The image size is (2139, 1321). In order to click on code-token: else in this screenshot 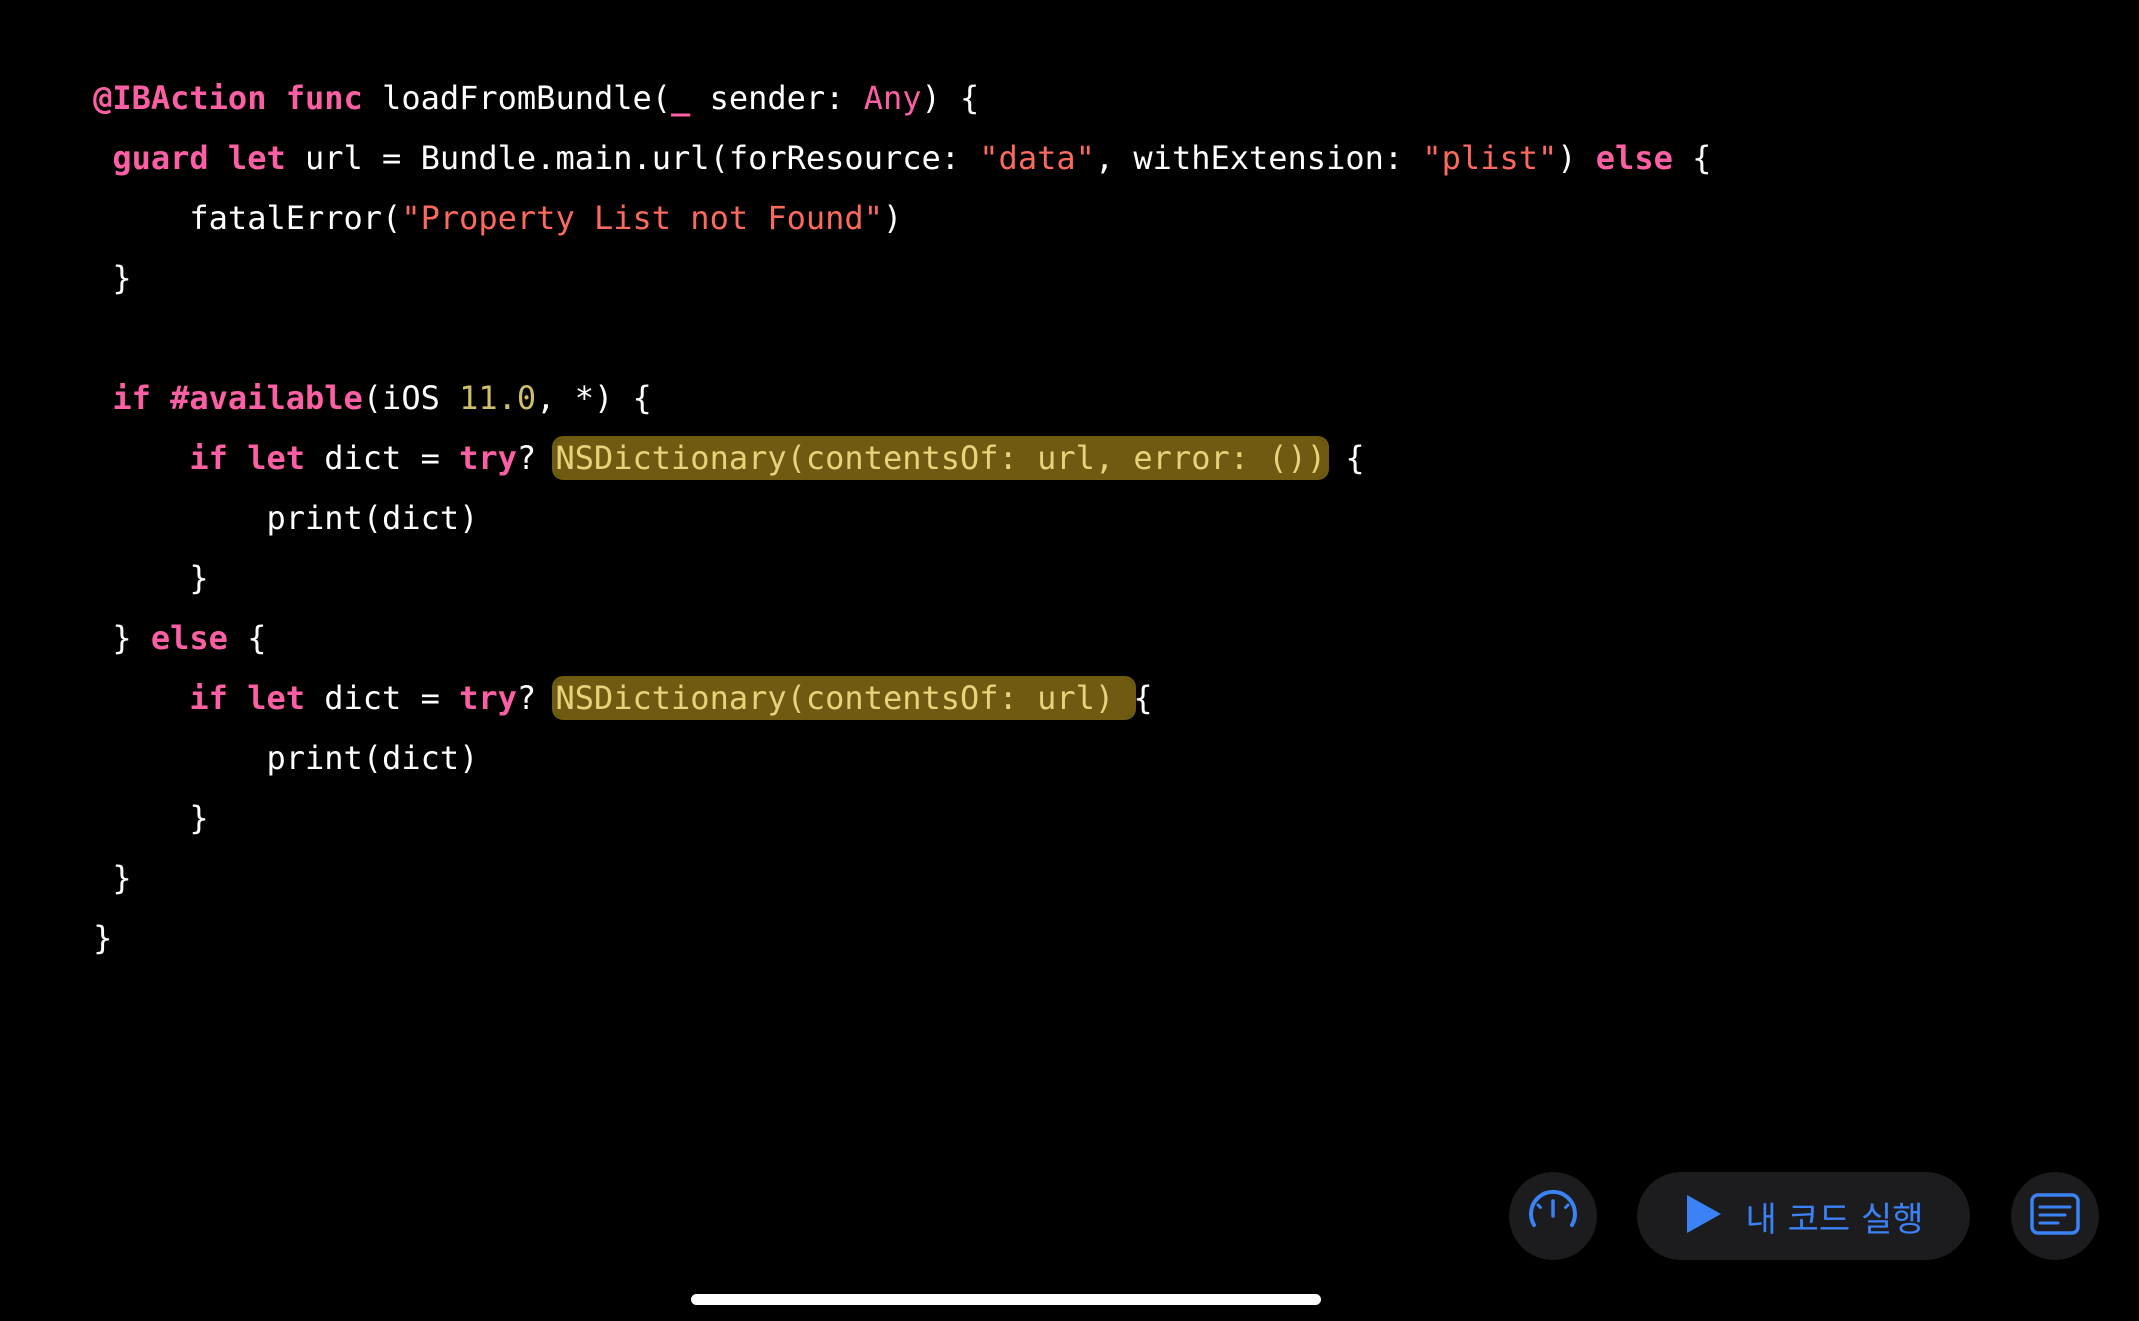, I will do `click(1634, 158)`.